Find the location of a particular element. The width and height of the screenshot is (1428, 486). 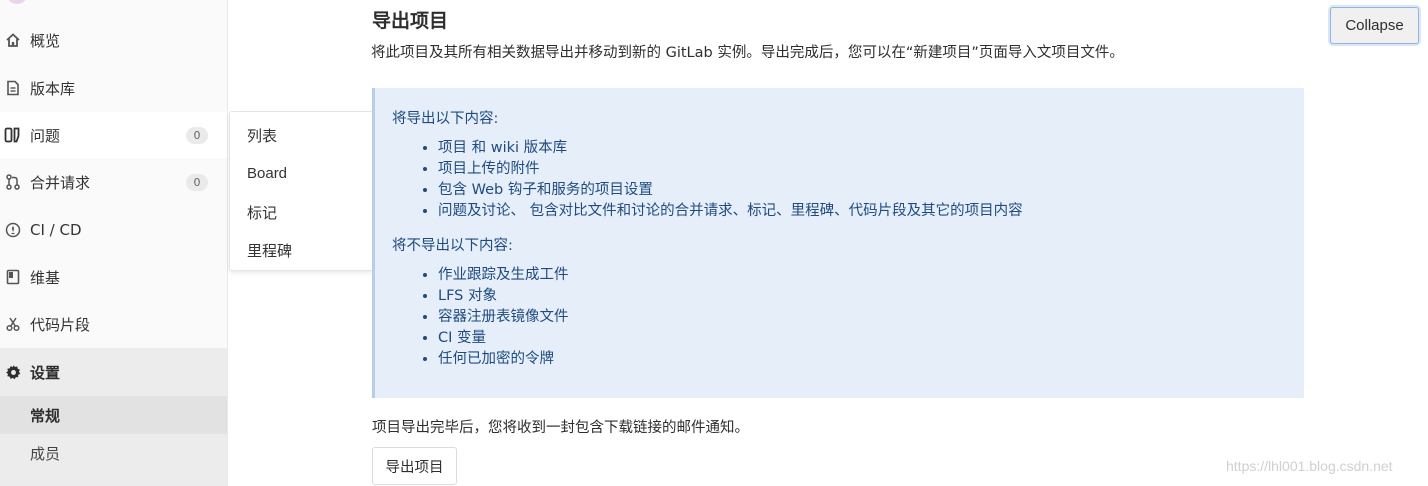

list-item: 项目上传的附件 is located at coordinates (730, 169).